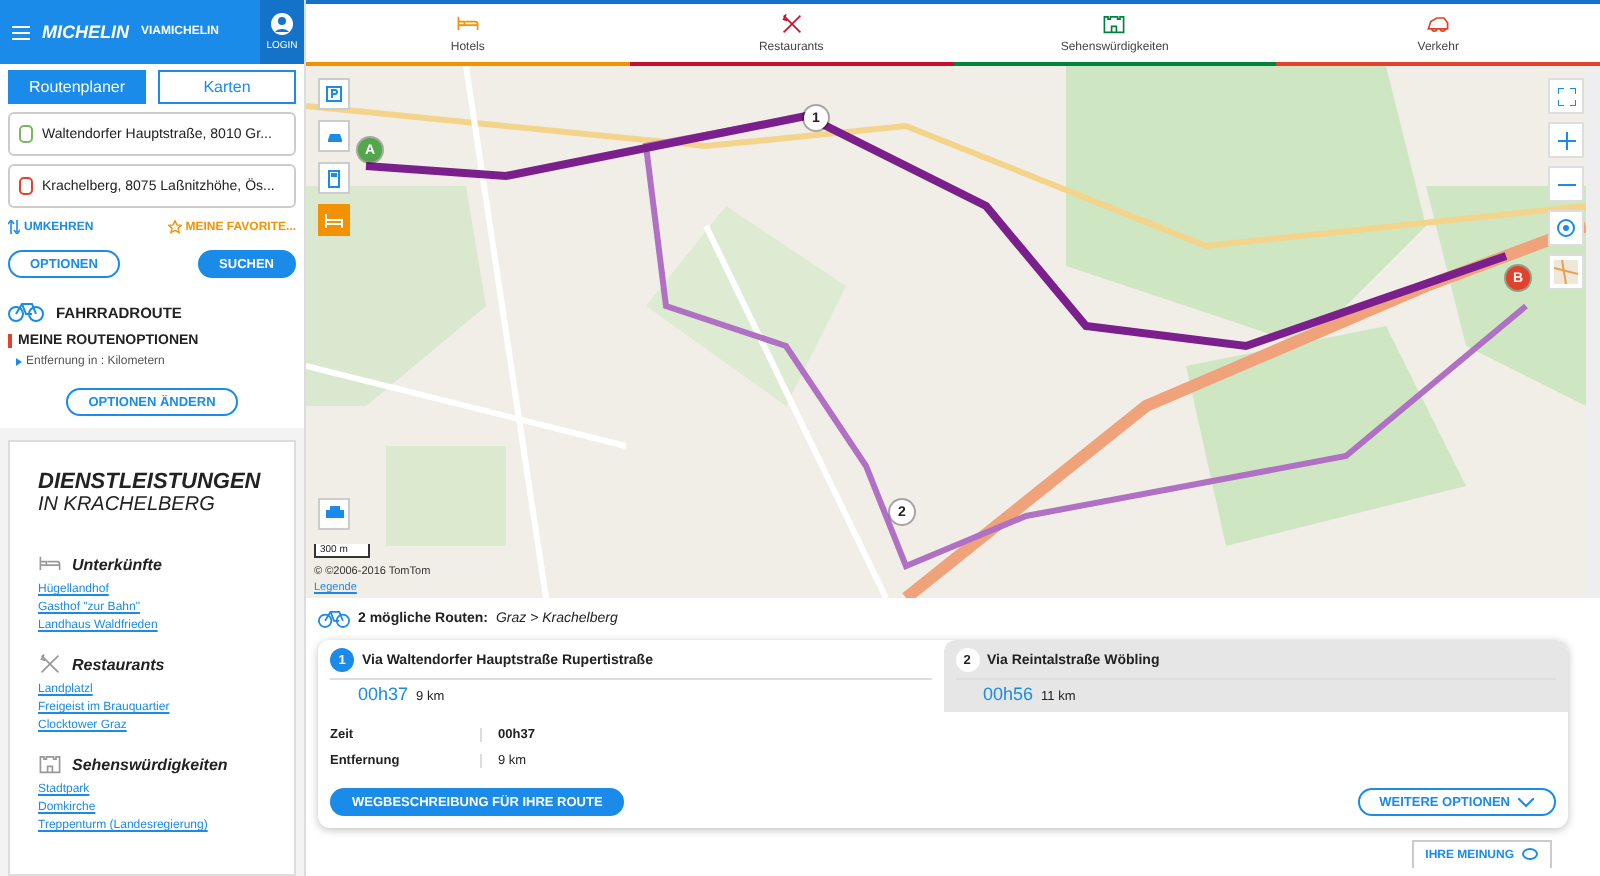  Describe the element at coordinates (127, 505) in the screenshot. I see `services-subtitle: IN KRACHELBERG` at that location.